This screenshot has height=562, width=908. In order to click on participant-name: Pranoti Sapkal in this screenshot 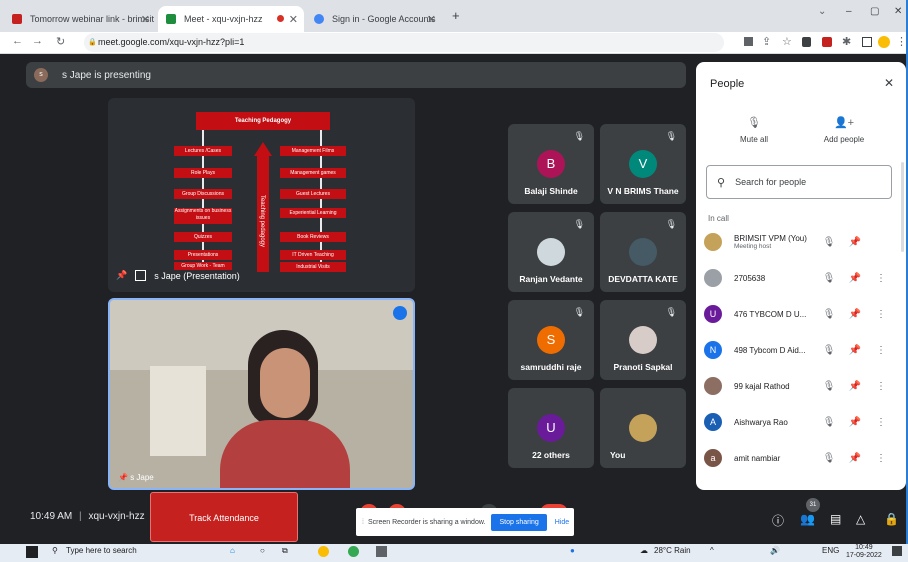, I will do `click(643, 367)`.